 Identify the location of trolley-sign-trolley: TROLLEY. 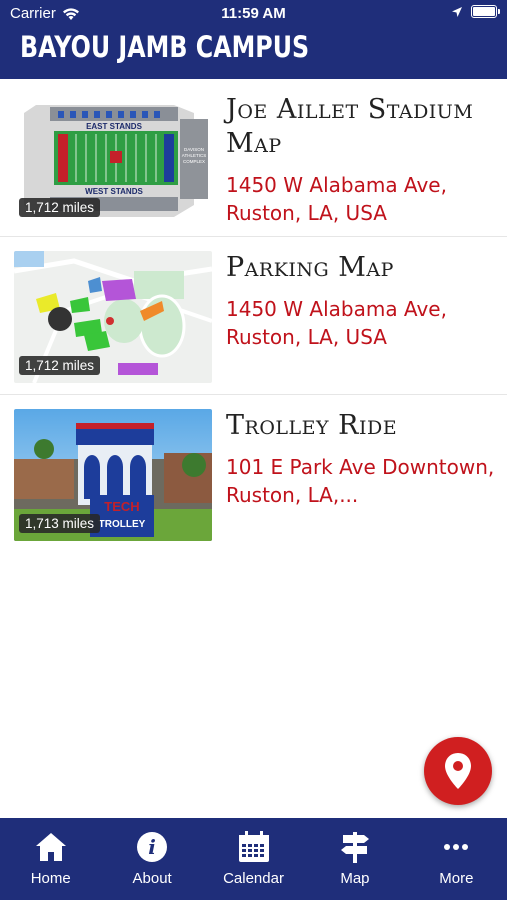
(122, 524).